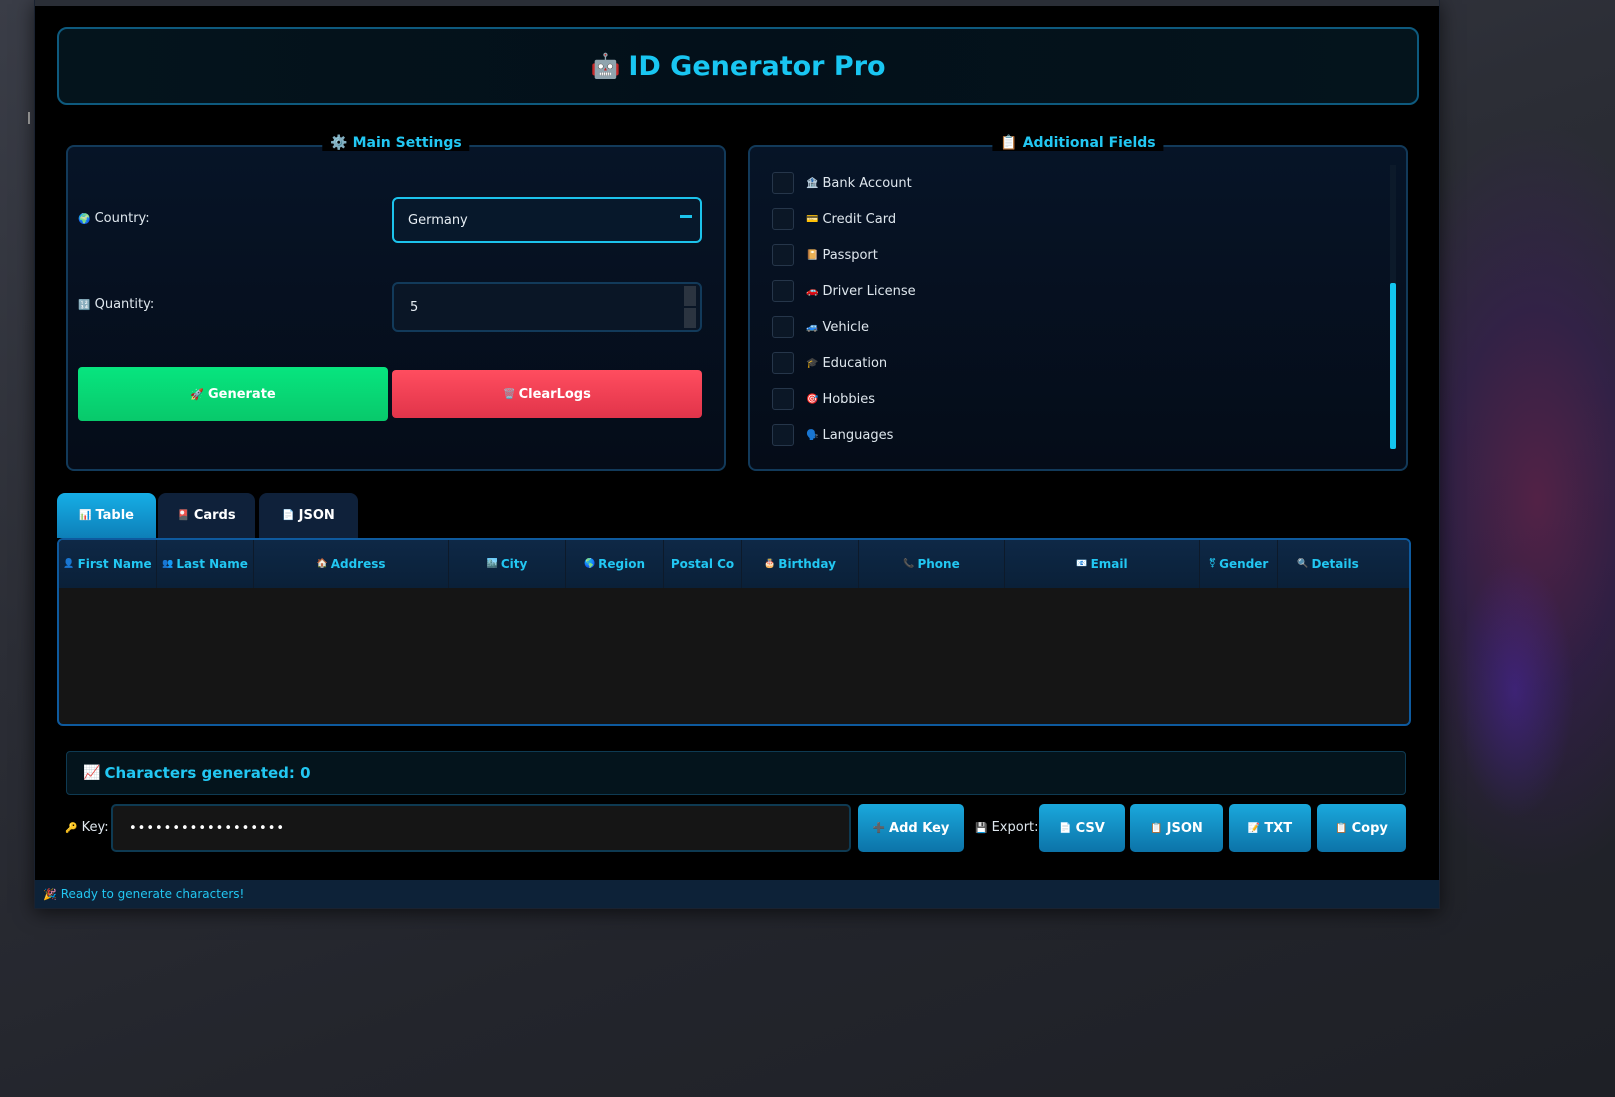 The image size is (1615, 1097). I want to click on passport-checkbox, so click(783, 255).